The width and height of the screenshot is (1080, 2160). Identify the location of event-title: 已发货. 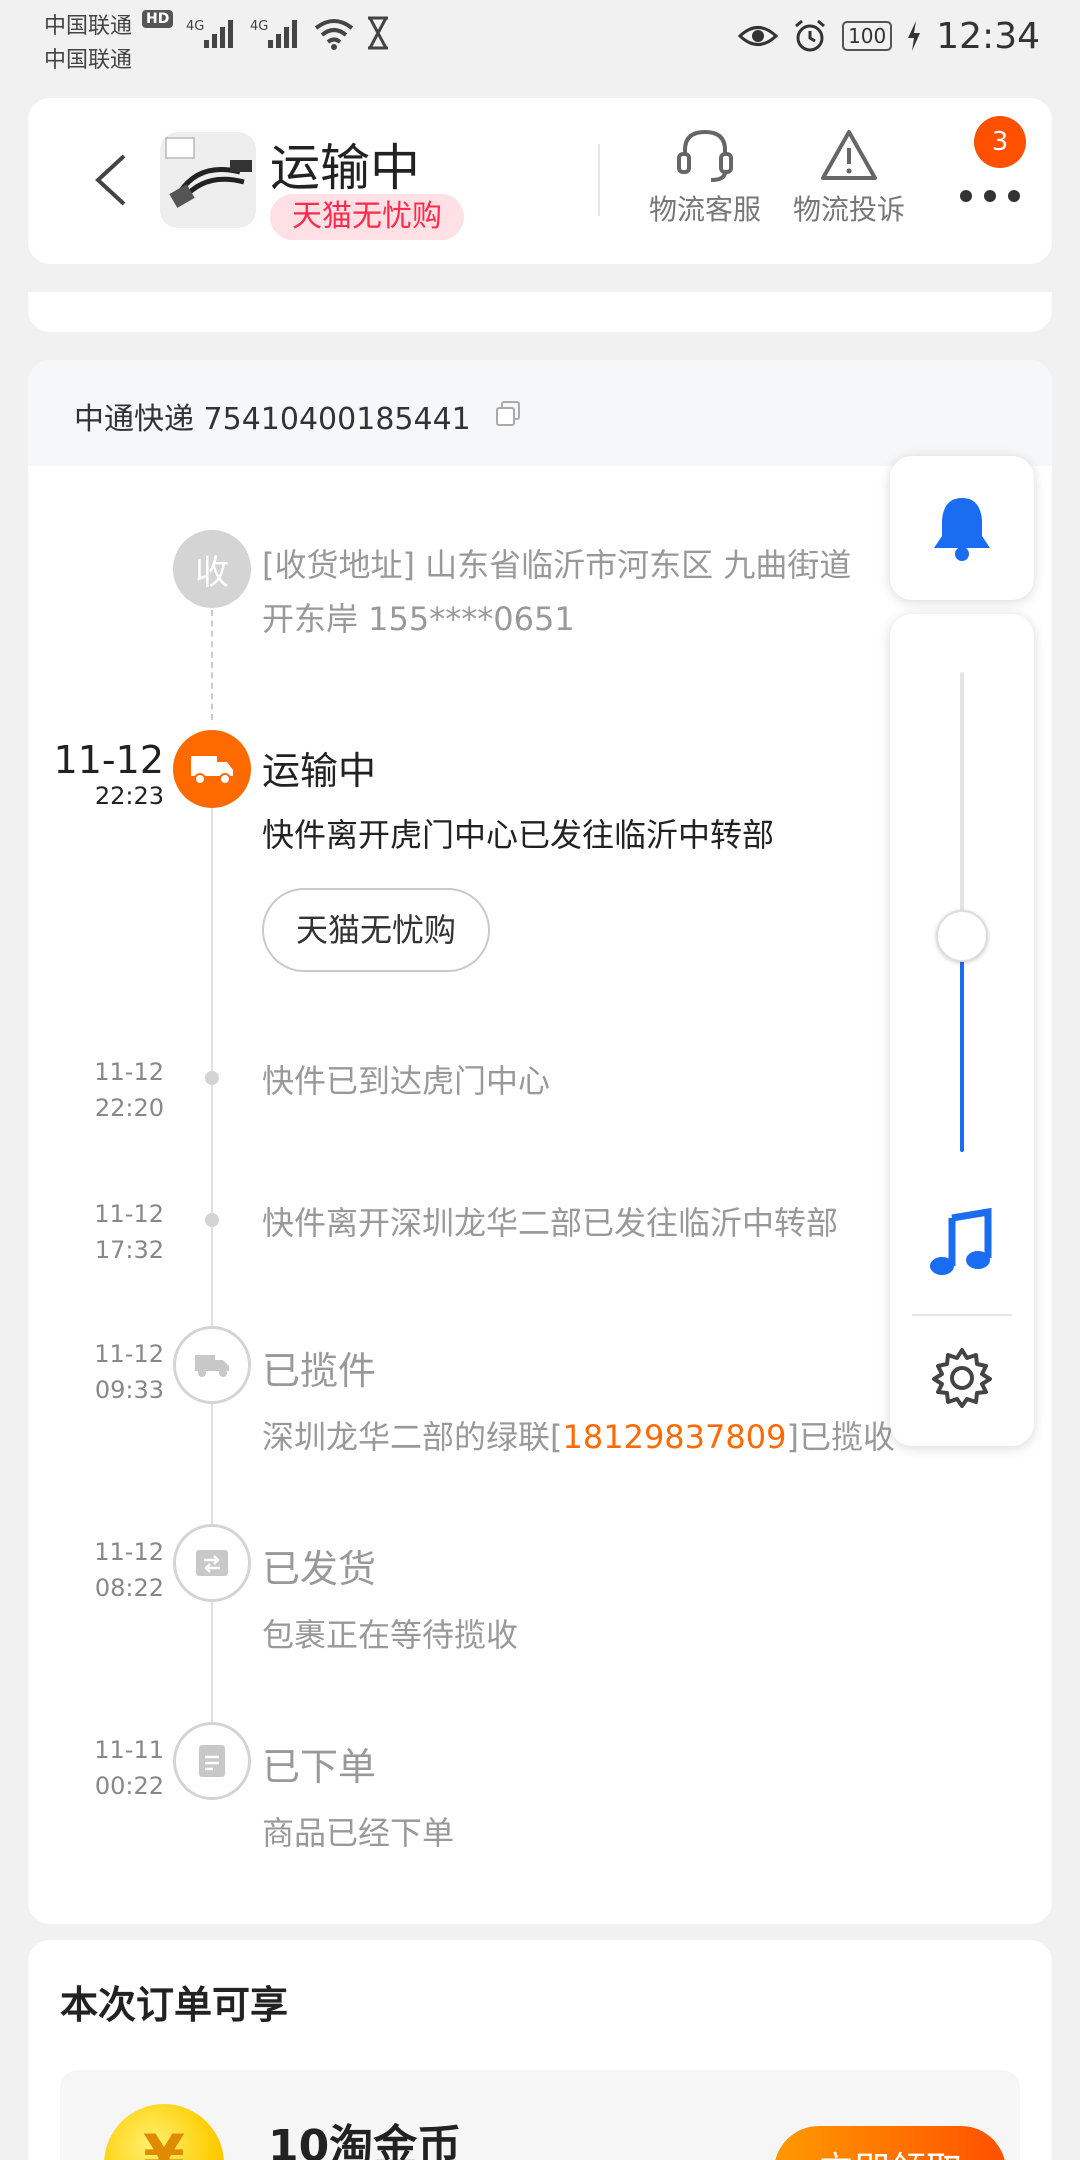
(319, 1569).